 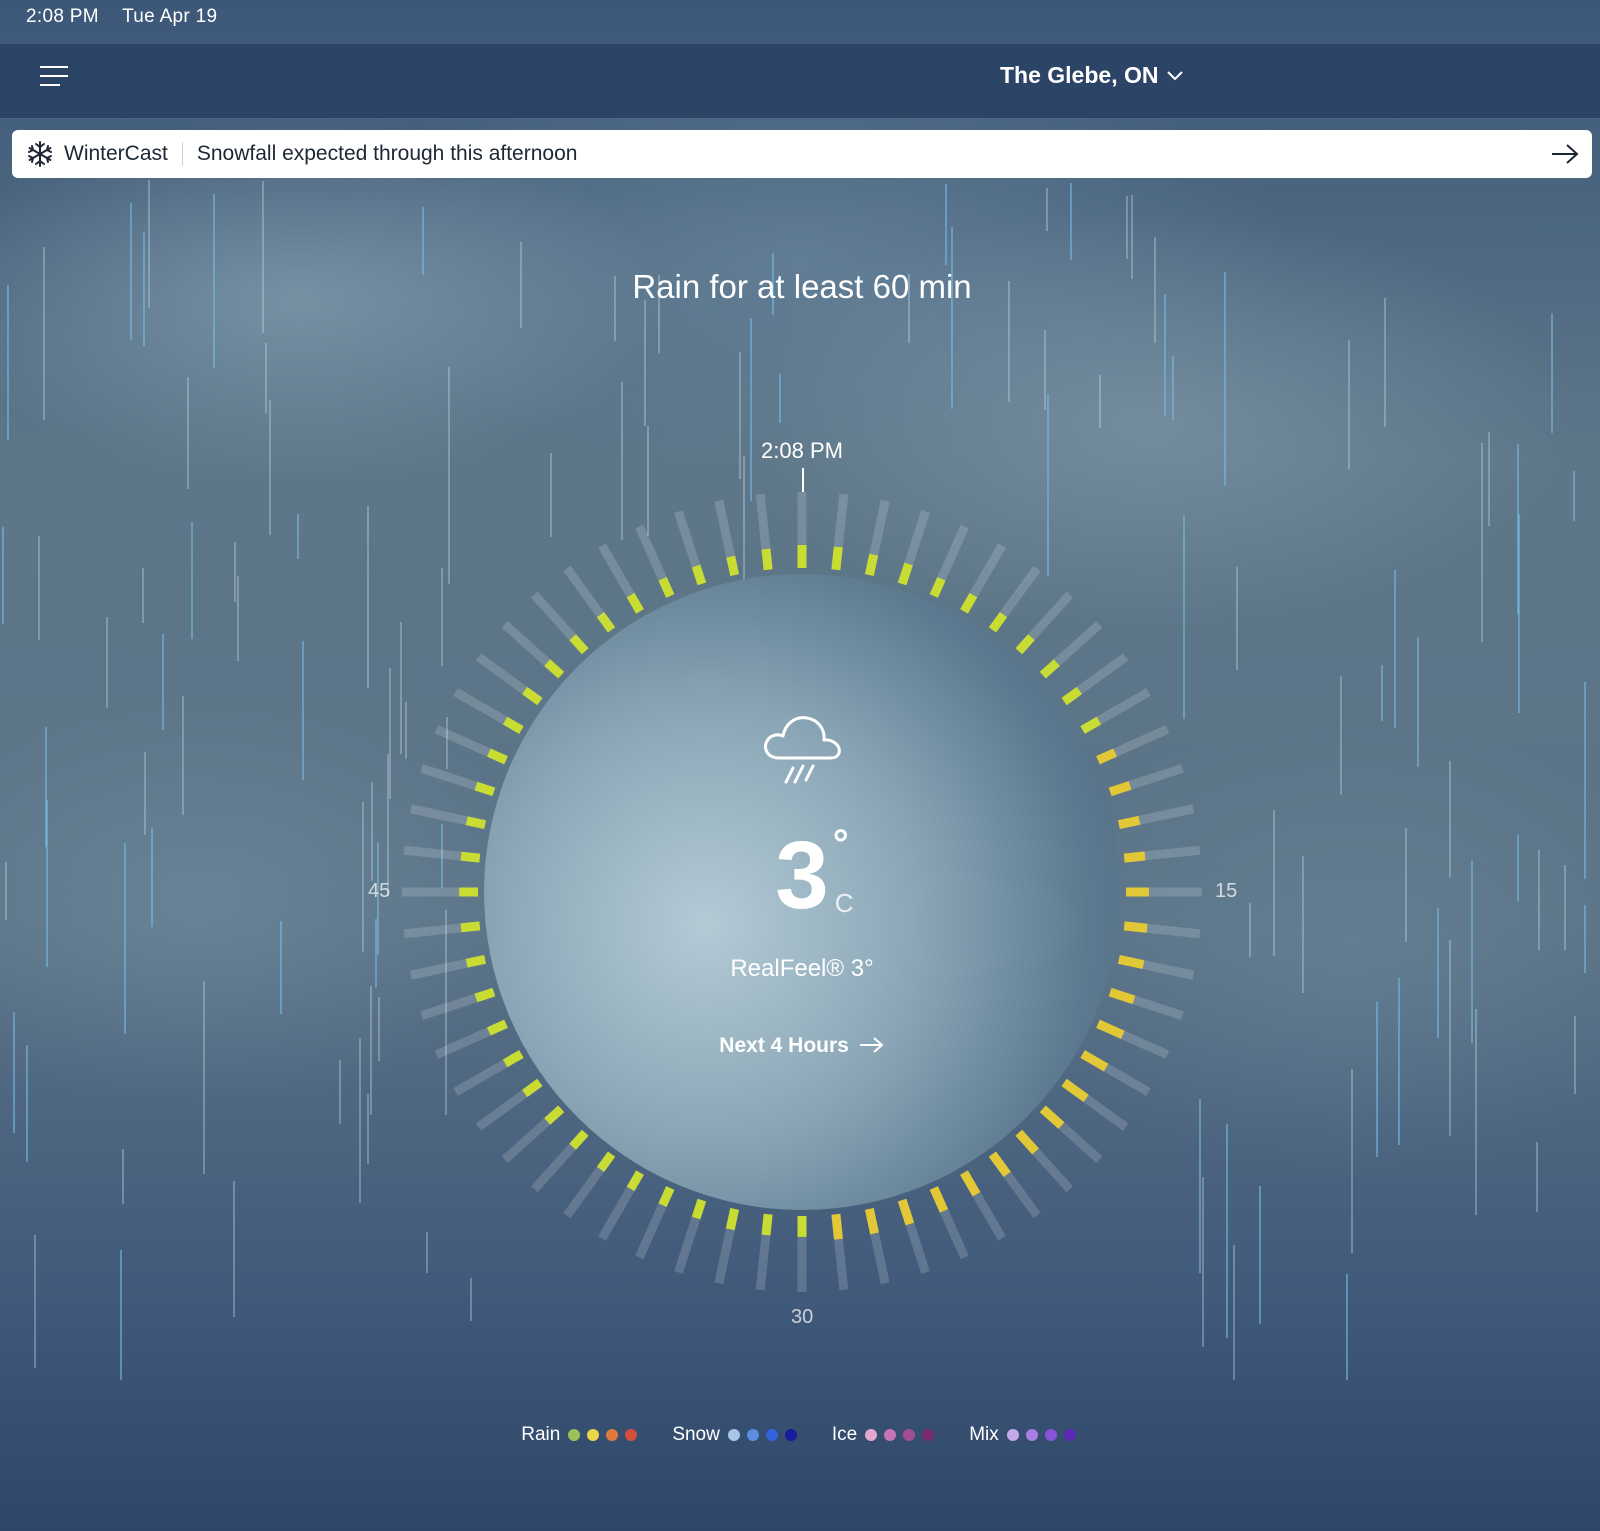 What do you see at coordinates (984, 1434) in the screenshot?
I see `legend-label: Mix` at bounding box center [984, 1434].